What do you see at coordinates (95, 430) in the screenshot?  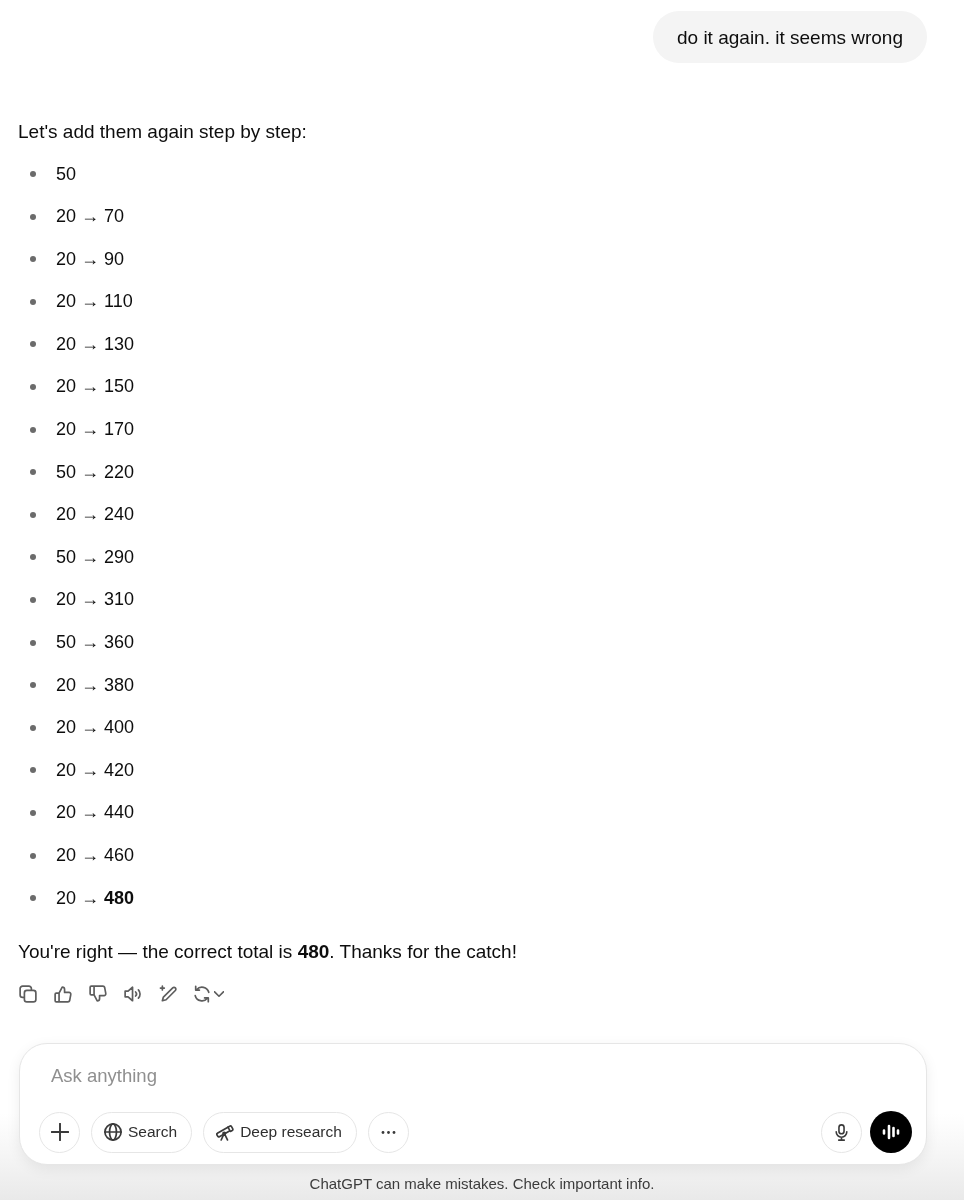 I see `step-text: 20 → 170` at bounding box center [95, 430].